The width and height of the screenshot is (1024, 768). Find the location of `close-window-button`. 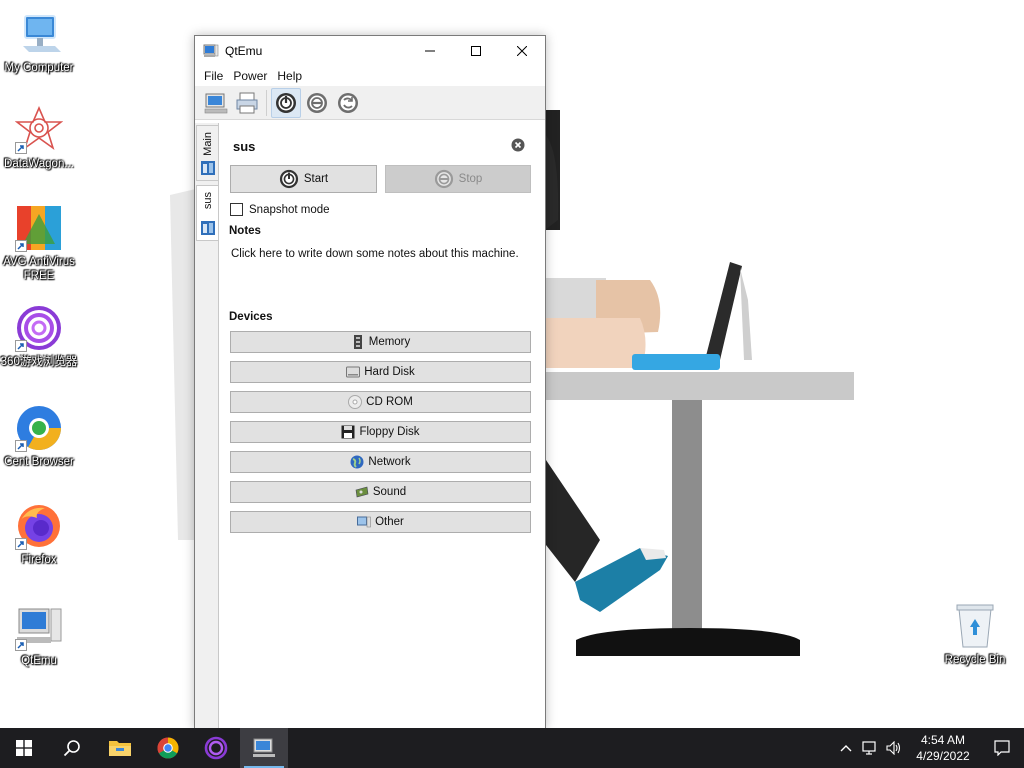

close-window-button is located at coordinates (522, 51).